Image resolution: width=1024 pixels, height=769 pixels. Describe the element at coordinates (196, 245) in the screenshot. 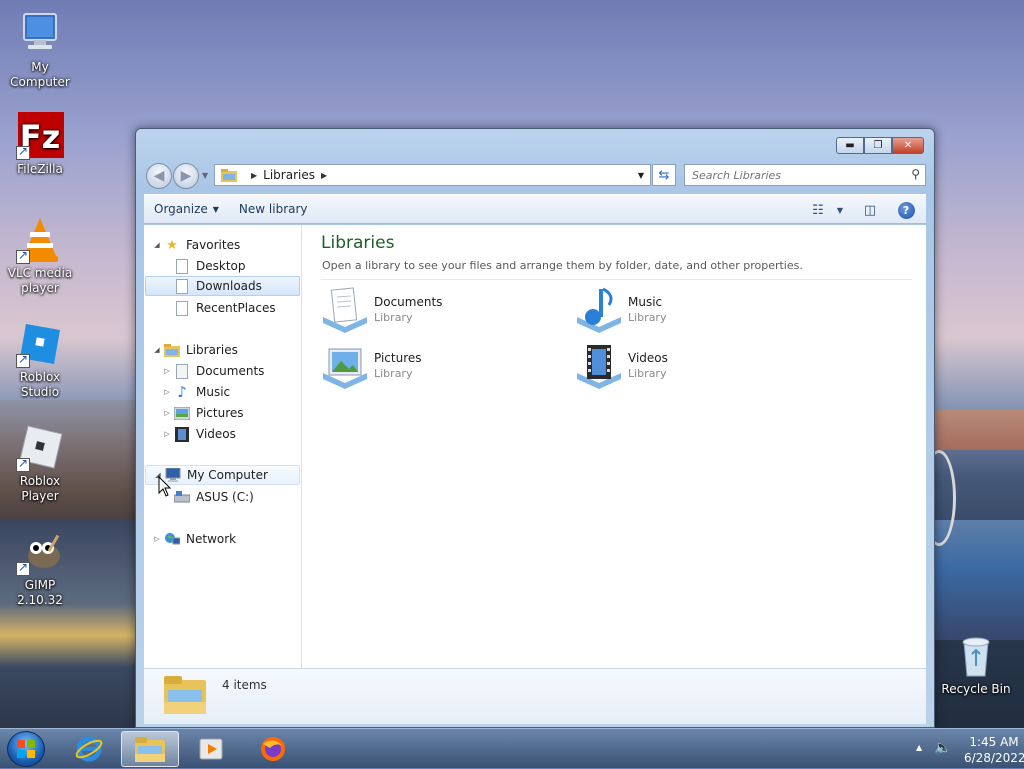

I see `nav-favorites: ◢ ★ Favorites` at that location.